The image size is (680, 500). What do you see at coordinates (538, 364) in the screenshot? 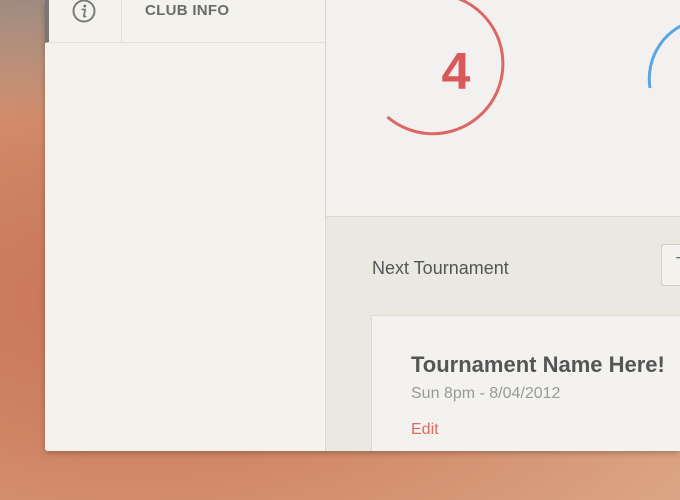
I see `tournament-name: Tournament Name Here!` at bounding box center [538, 364].